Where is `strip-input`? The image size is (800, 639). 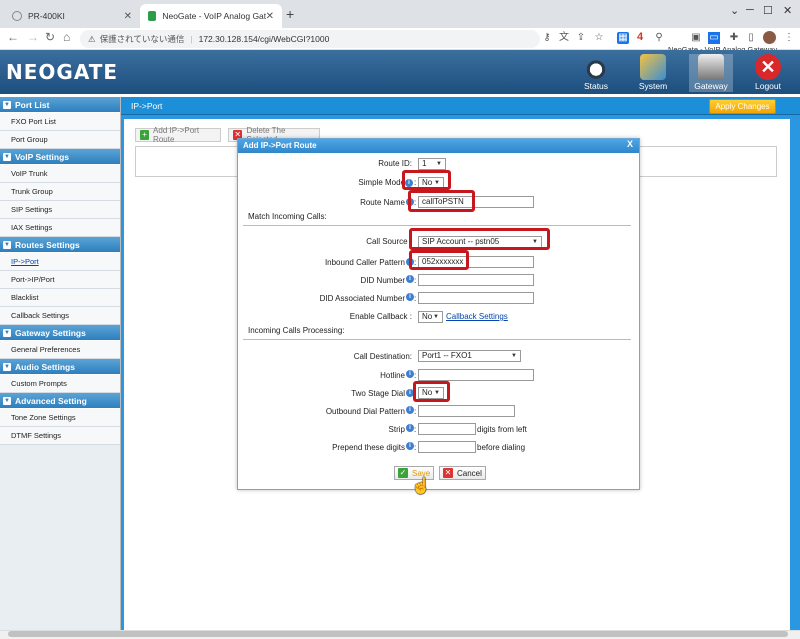 strip-input is located at coordinates (447, 429).